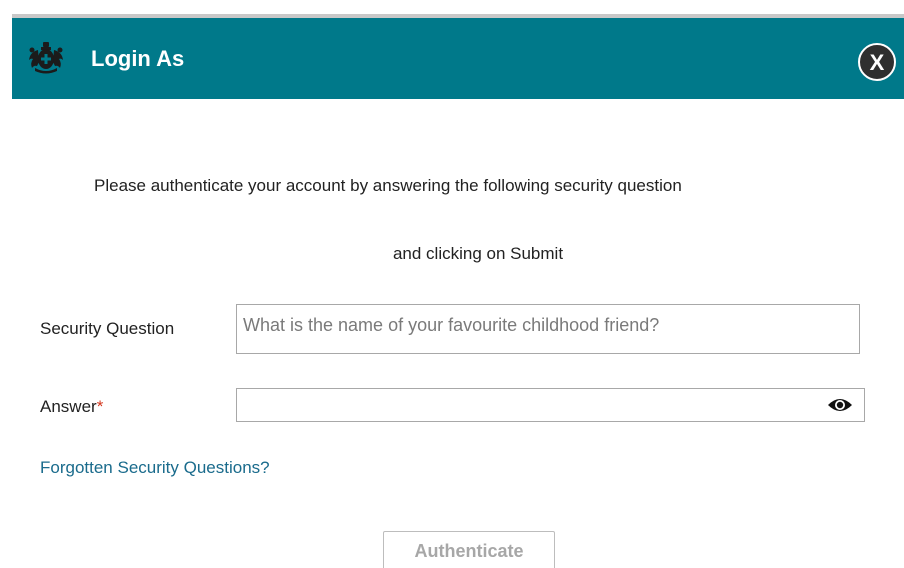 This screenshot has height=568, width=904. I want to click on security-question-label: Security Question, so click(107, 328).